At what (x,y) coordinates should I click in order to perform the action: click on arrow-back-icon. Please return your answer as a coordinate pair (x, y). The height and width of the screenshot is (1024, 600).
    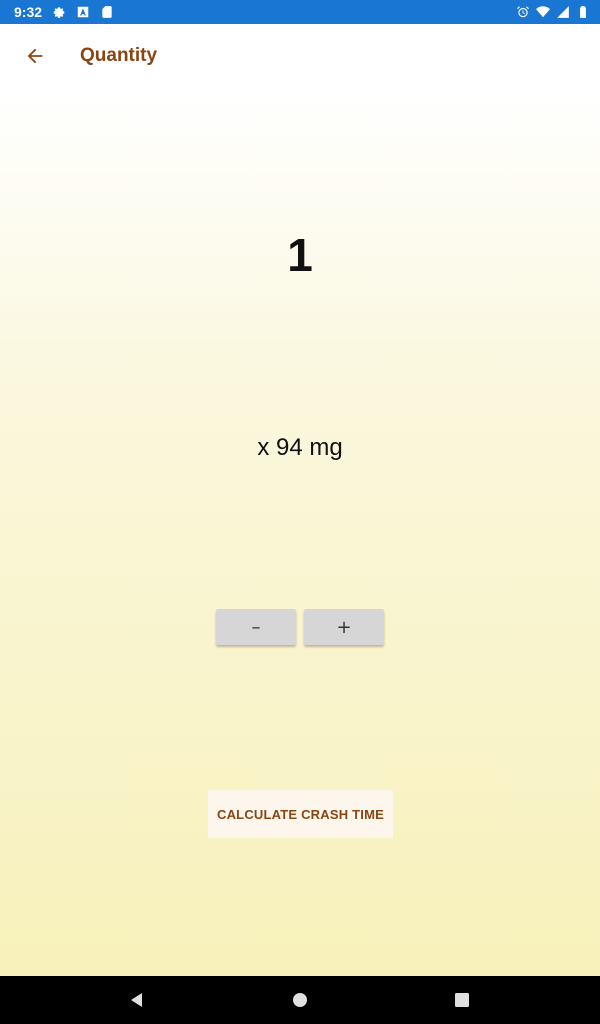
    Looking at the image, I should click on (35, 56).